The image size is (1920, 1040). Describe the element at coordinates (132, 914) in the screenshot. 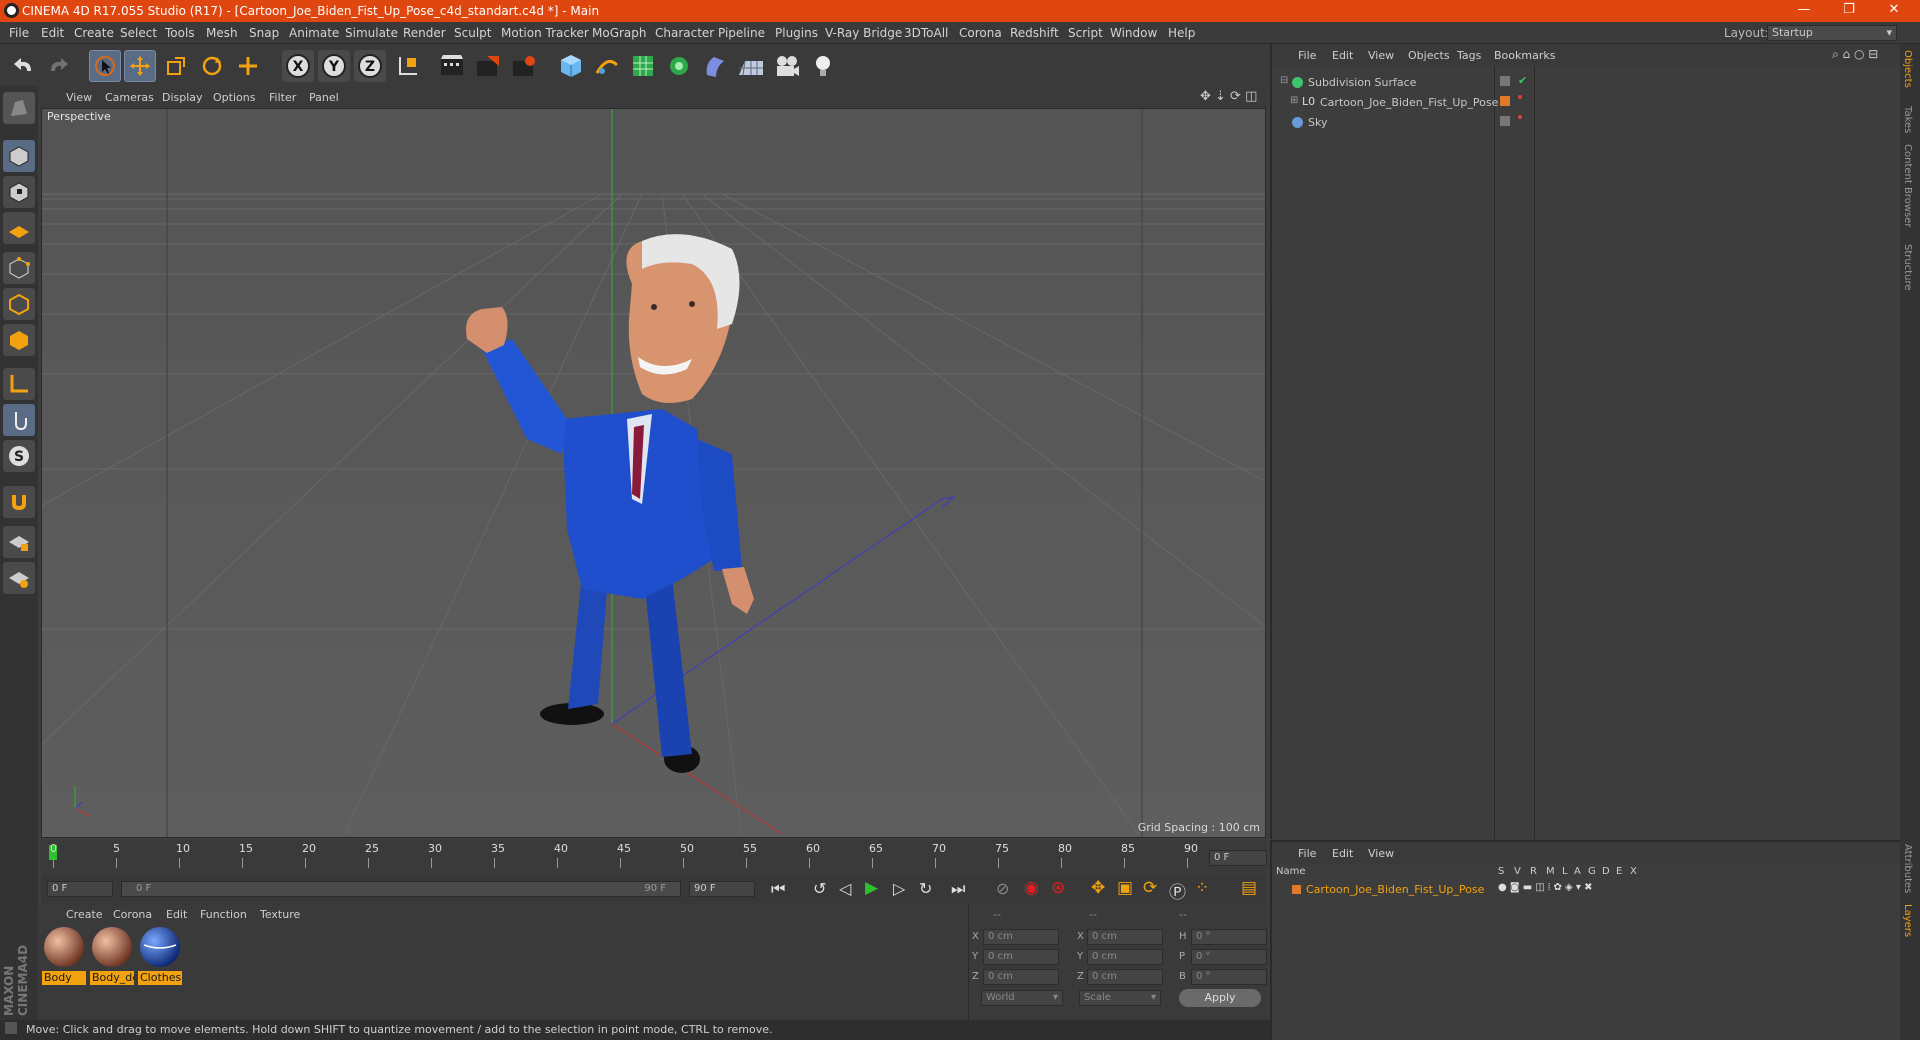

I see `material-menu-corona: Corona` at that location.